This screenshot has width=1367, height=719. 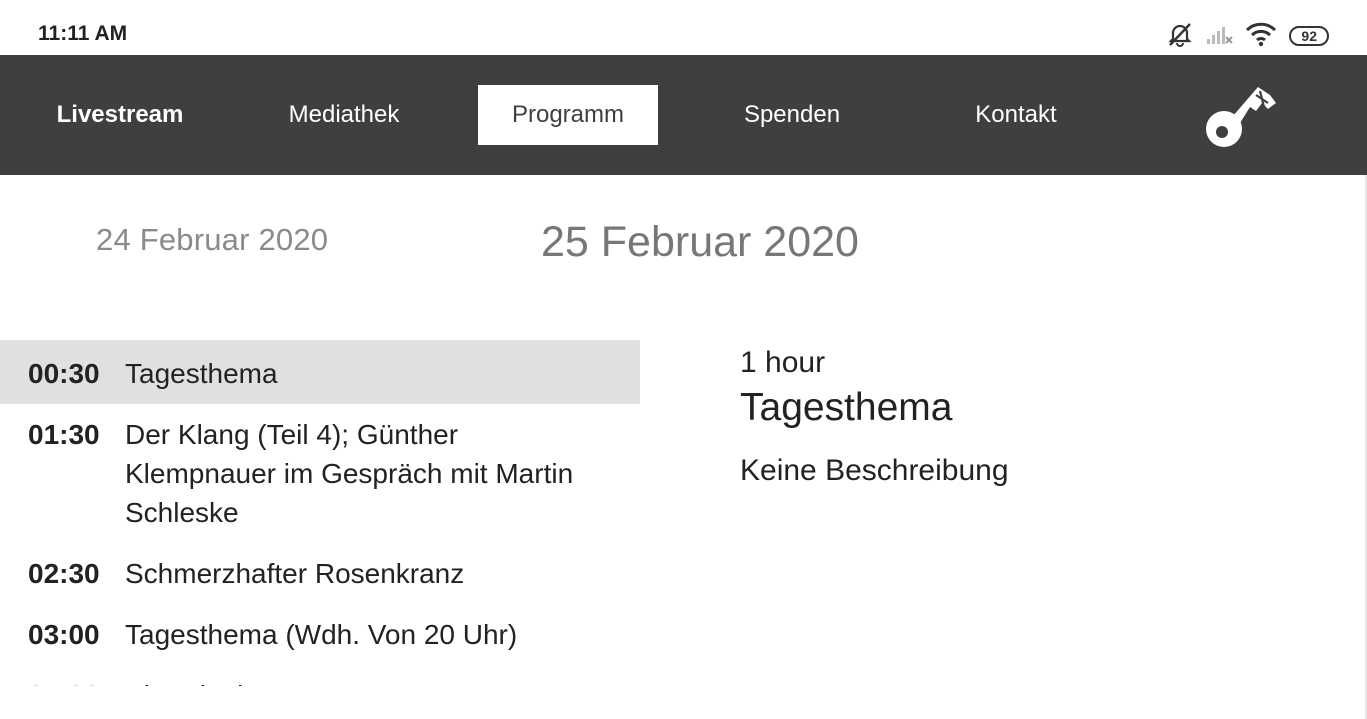 I want to click on signal-icon, so click(x=1219, y=36).